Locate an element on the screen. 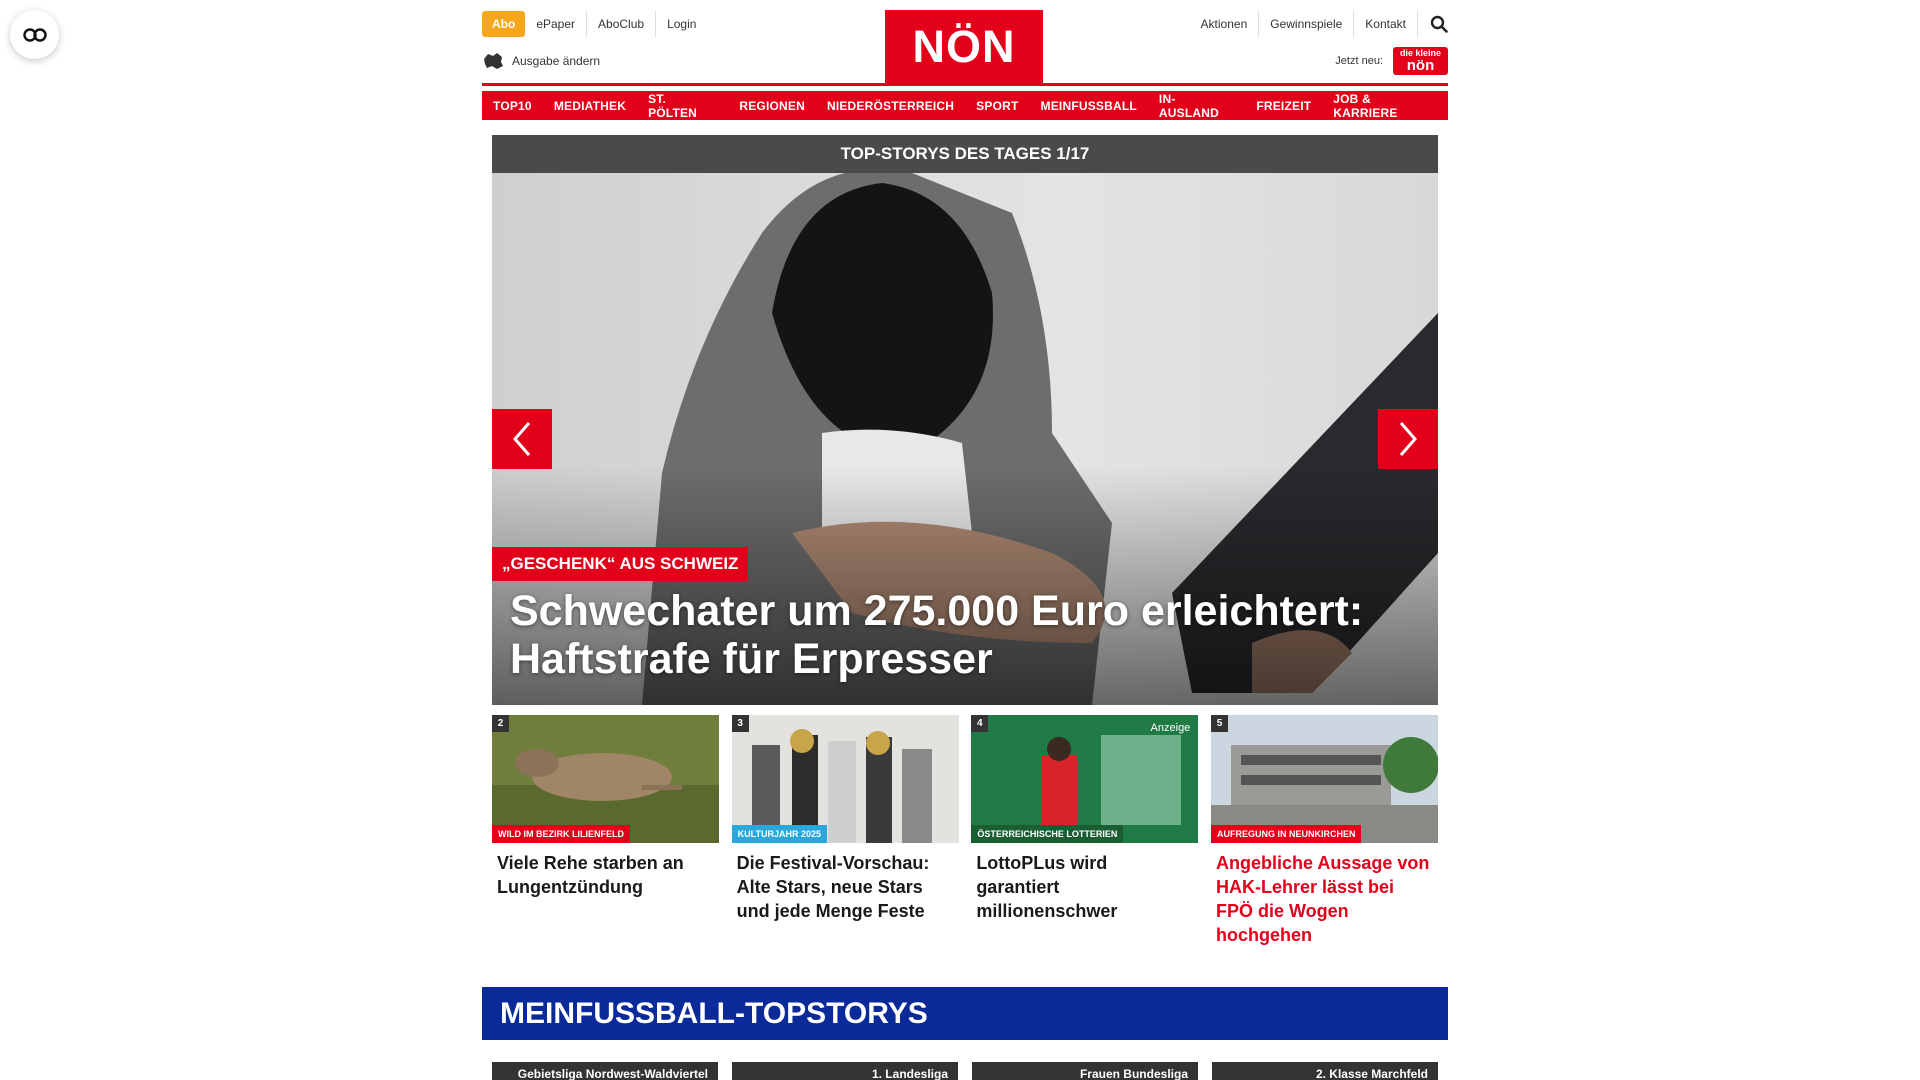 The image size is (1920, 1080). jetzt-neu-promo: Jetzt neu: die kleine nön is located at coordinates (1391, 61).